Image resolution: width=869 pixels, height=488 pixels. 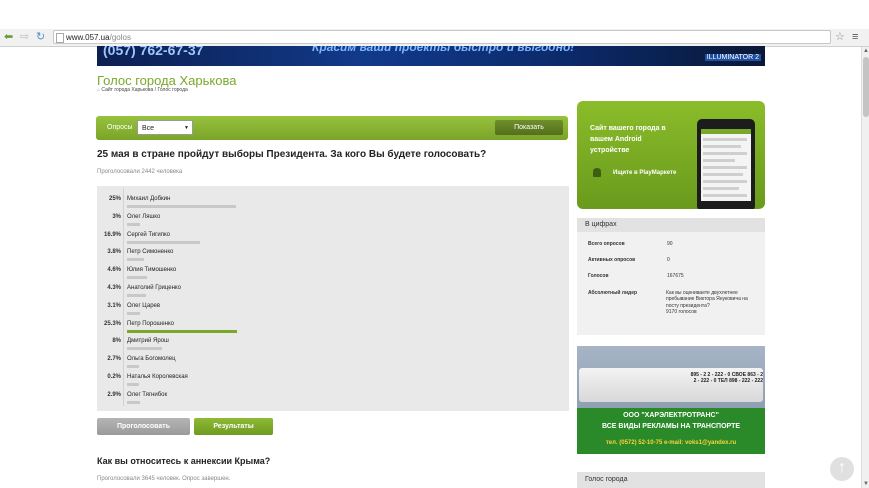 What do you see at coordinates (154, 288) in the screenshot?
I see `option-name: Анатолий Гриценко` at bounding box center [154, 288].